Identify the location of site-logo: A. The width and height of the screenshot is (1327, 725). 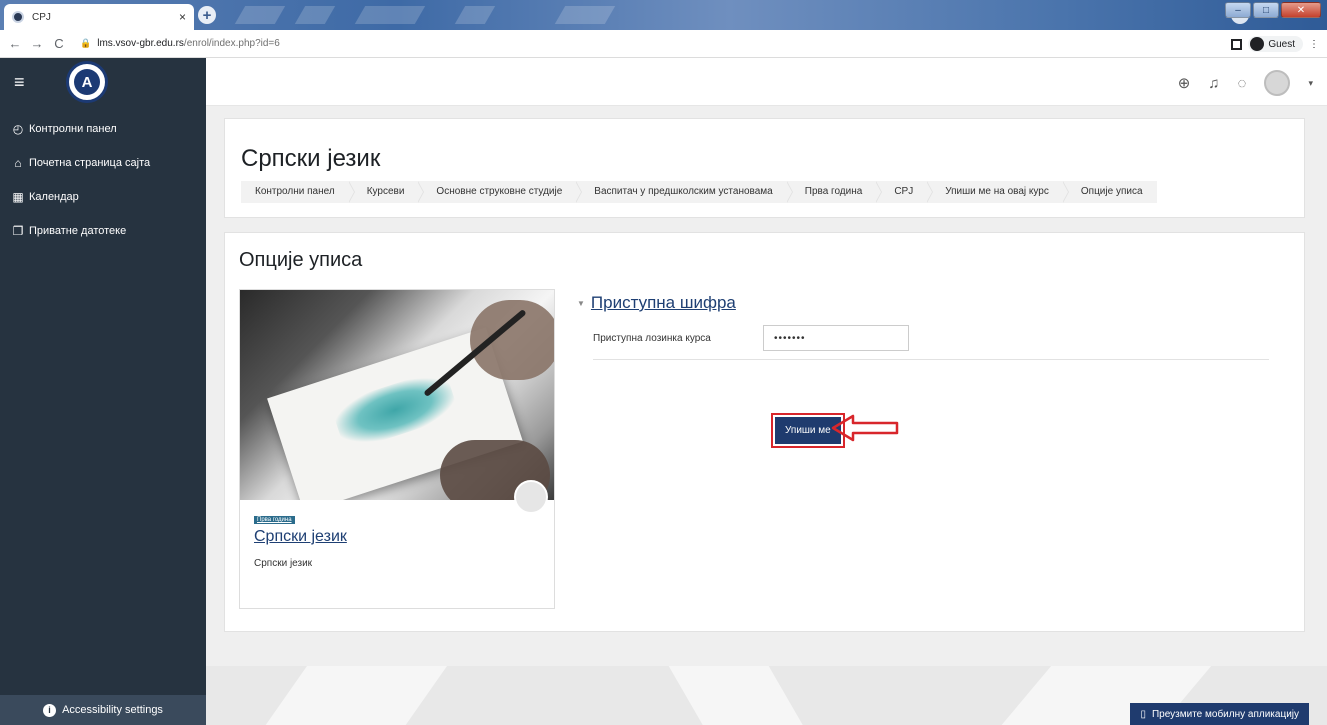
(87, 82).